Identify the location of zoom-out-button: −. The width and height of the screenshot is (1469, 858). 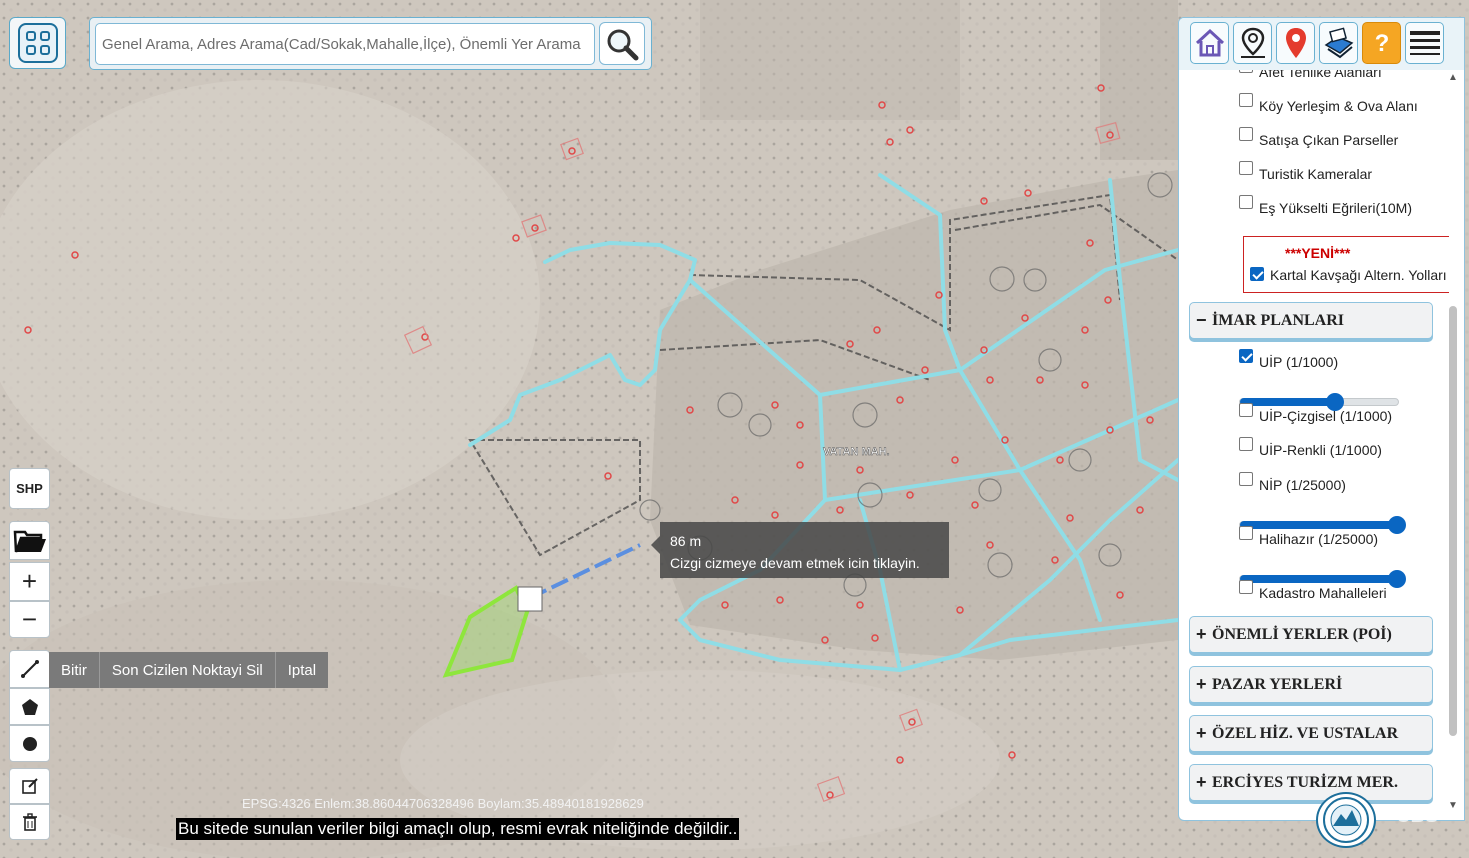
(29, 619).